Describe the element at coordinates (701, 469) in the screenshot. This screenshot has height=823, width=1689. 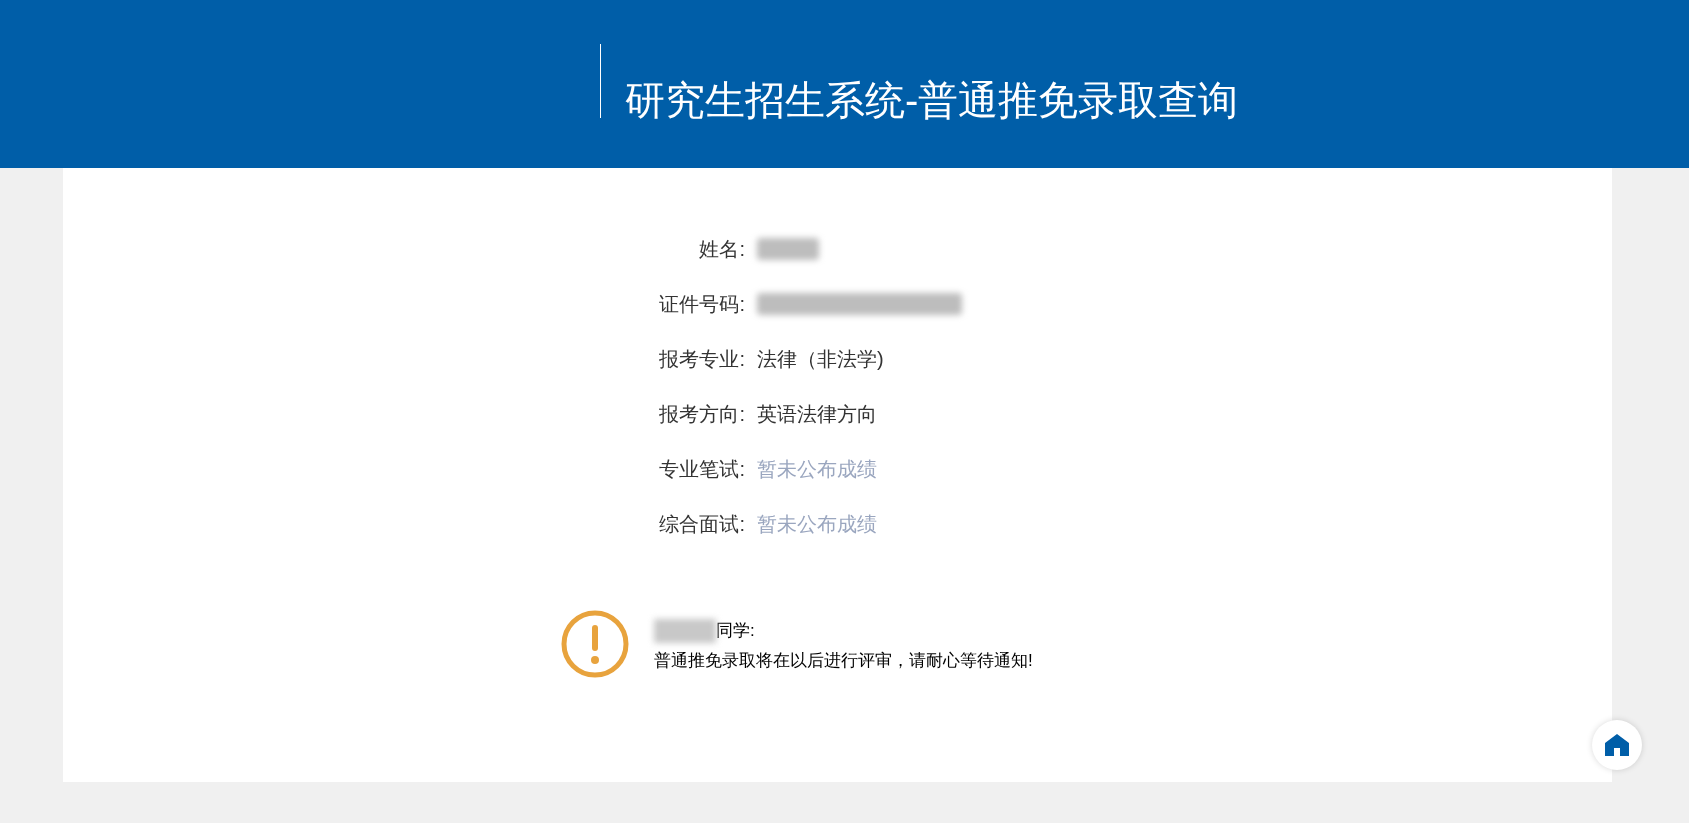
I see `field-label: 专业笔试:` at that location.